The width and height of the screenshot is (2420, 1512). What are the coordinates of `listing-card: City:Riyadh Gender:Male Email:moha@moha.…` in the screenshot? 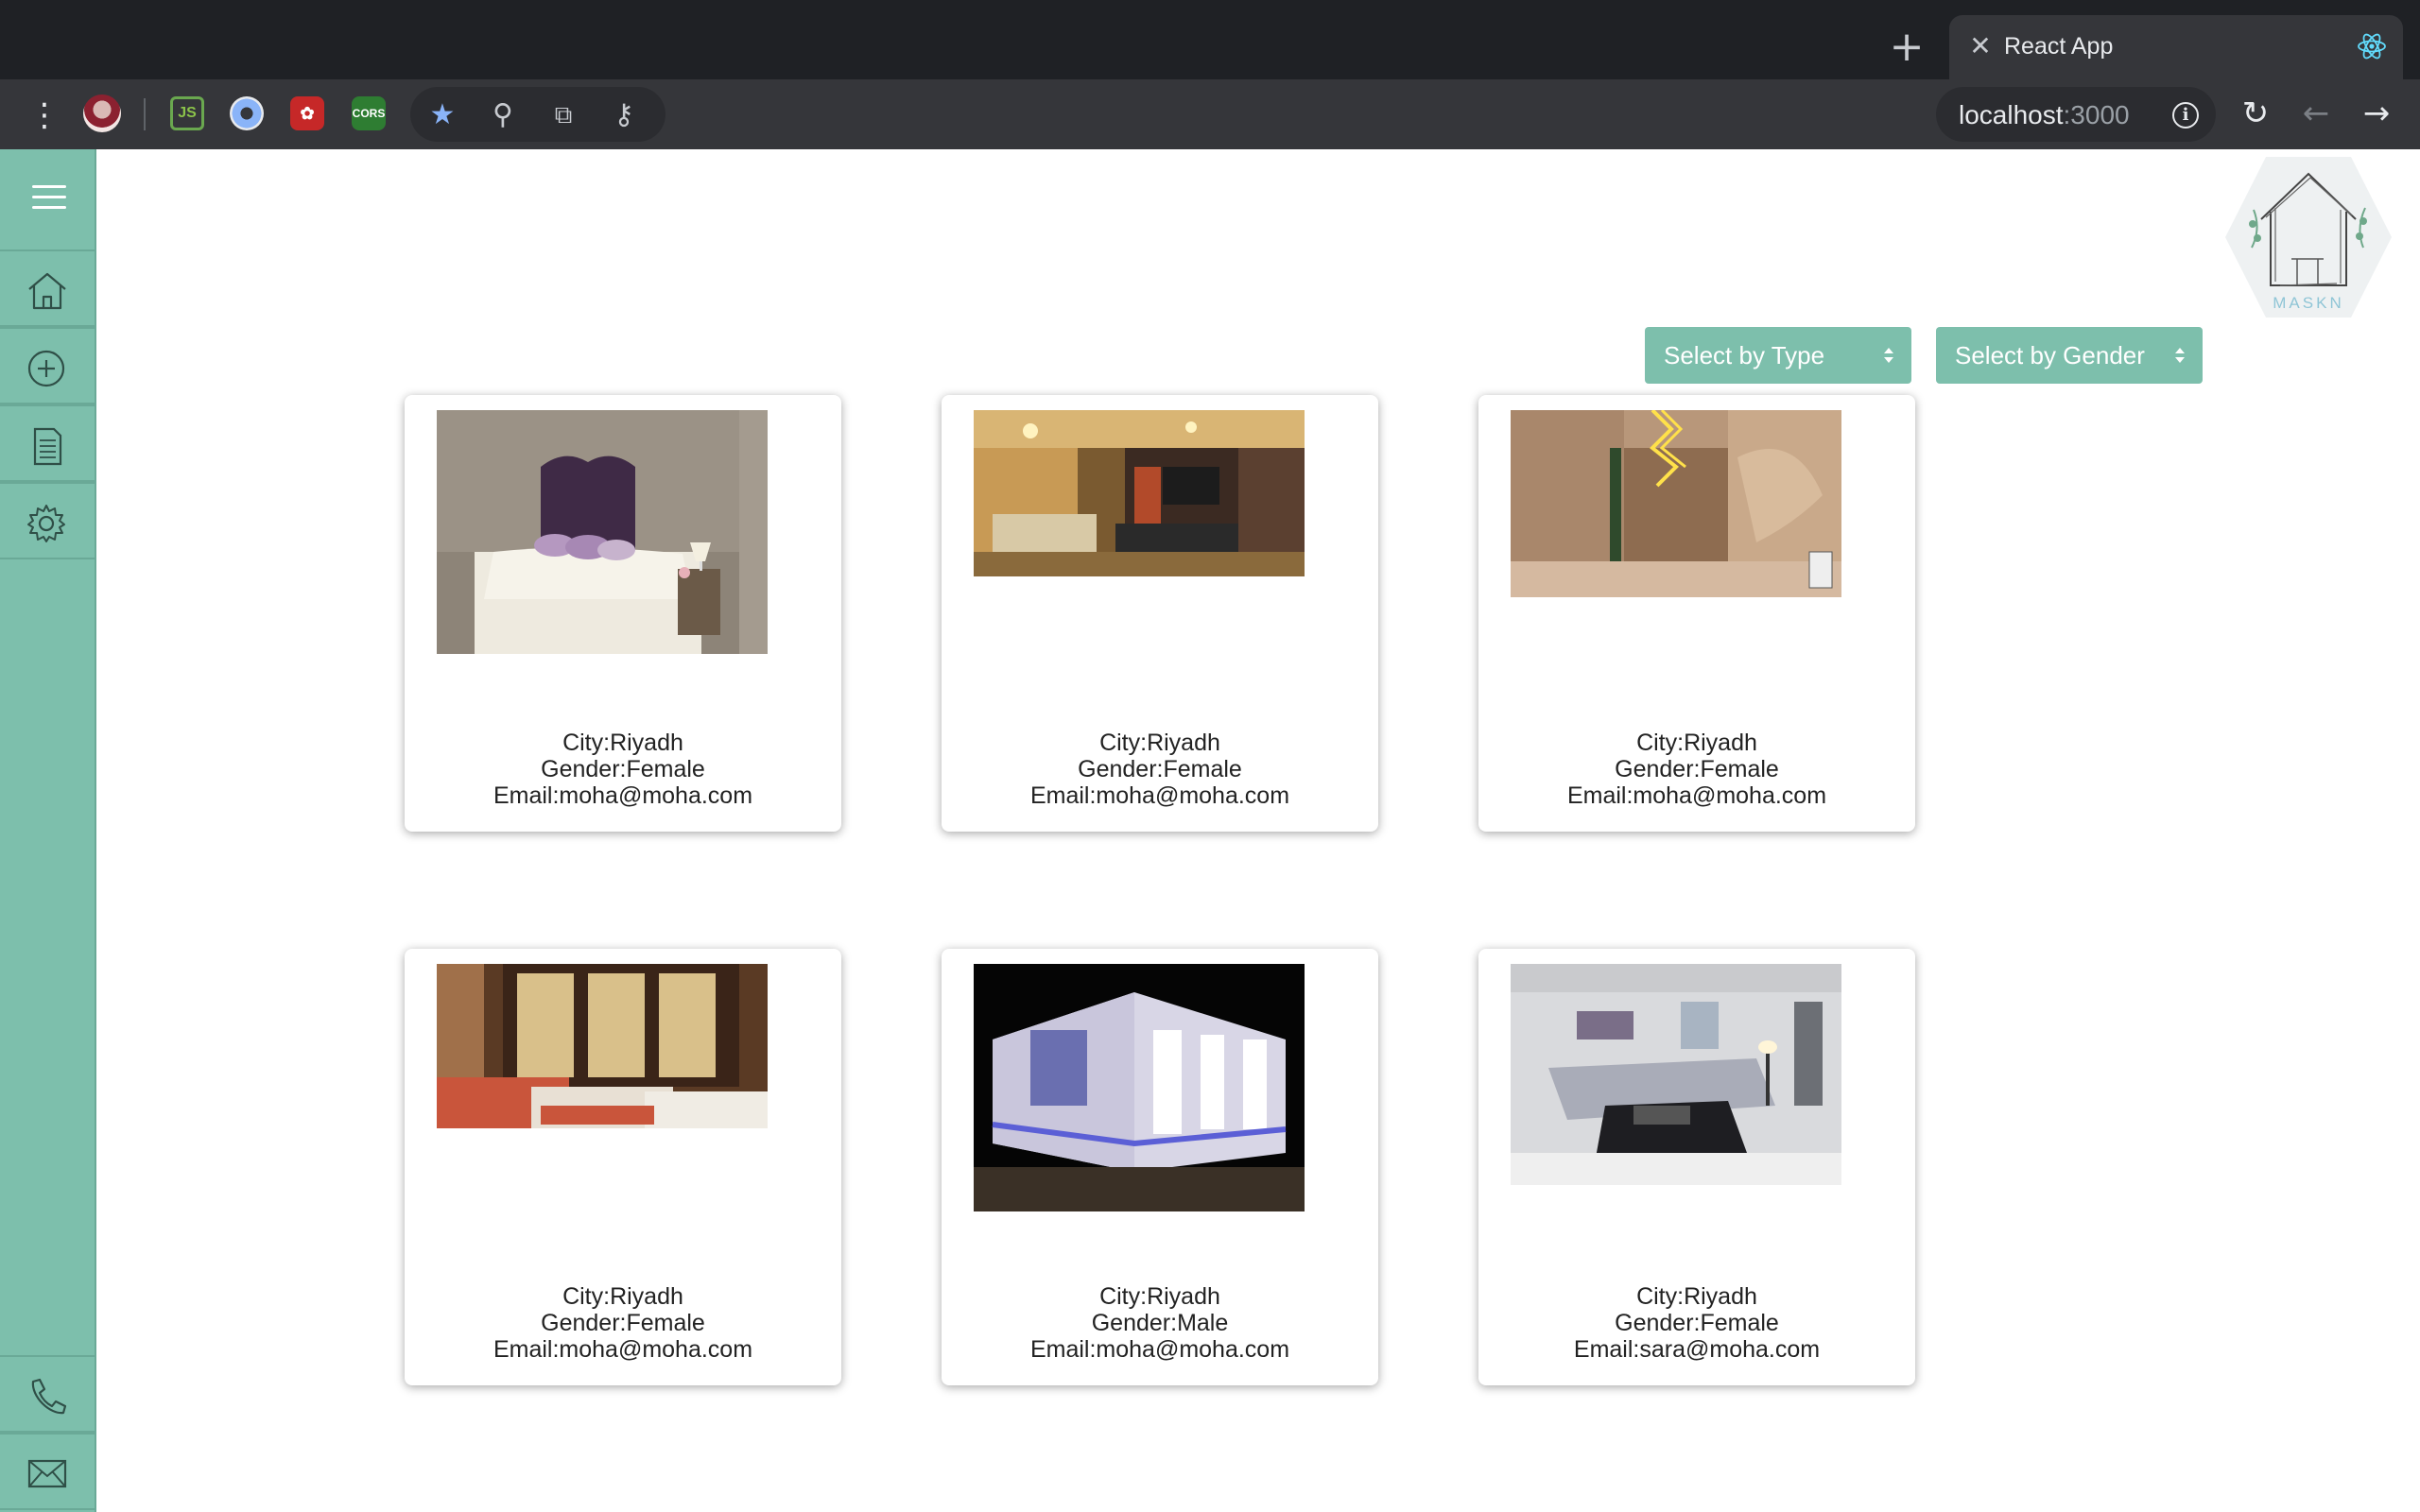 It's located at (1160, 1167).